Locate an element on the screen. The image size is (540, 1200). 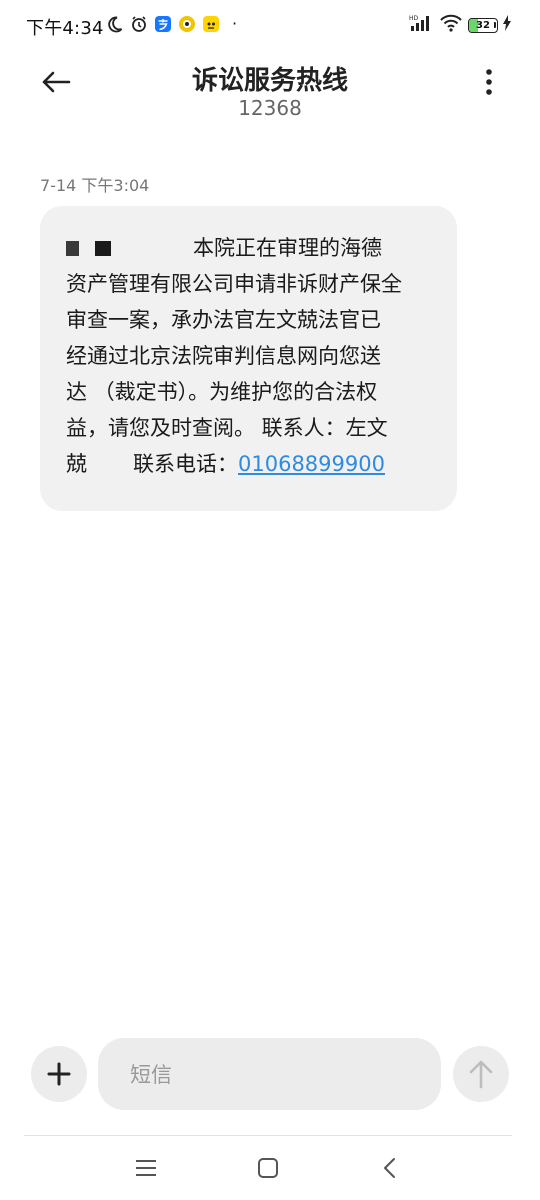
more-options-button is located at coordinates (489, 82).